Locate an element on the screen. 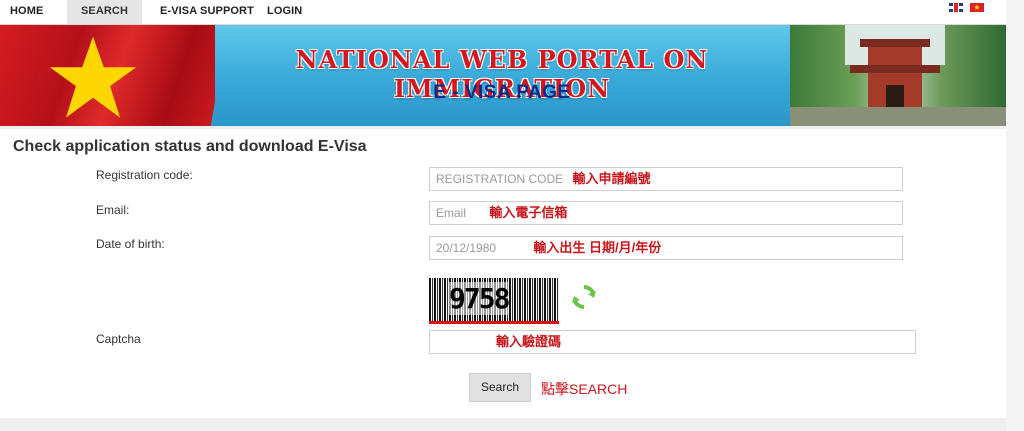 The image size is (1024, 431). captcha-image: 9758 is located at coordinates (494, 301).